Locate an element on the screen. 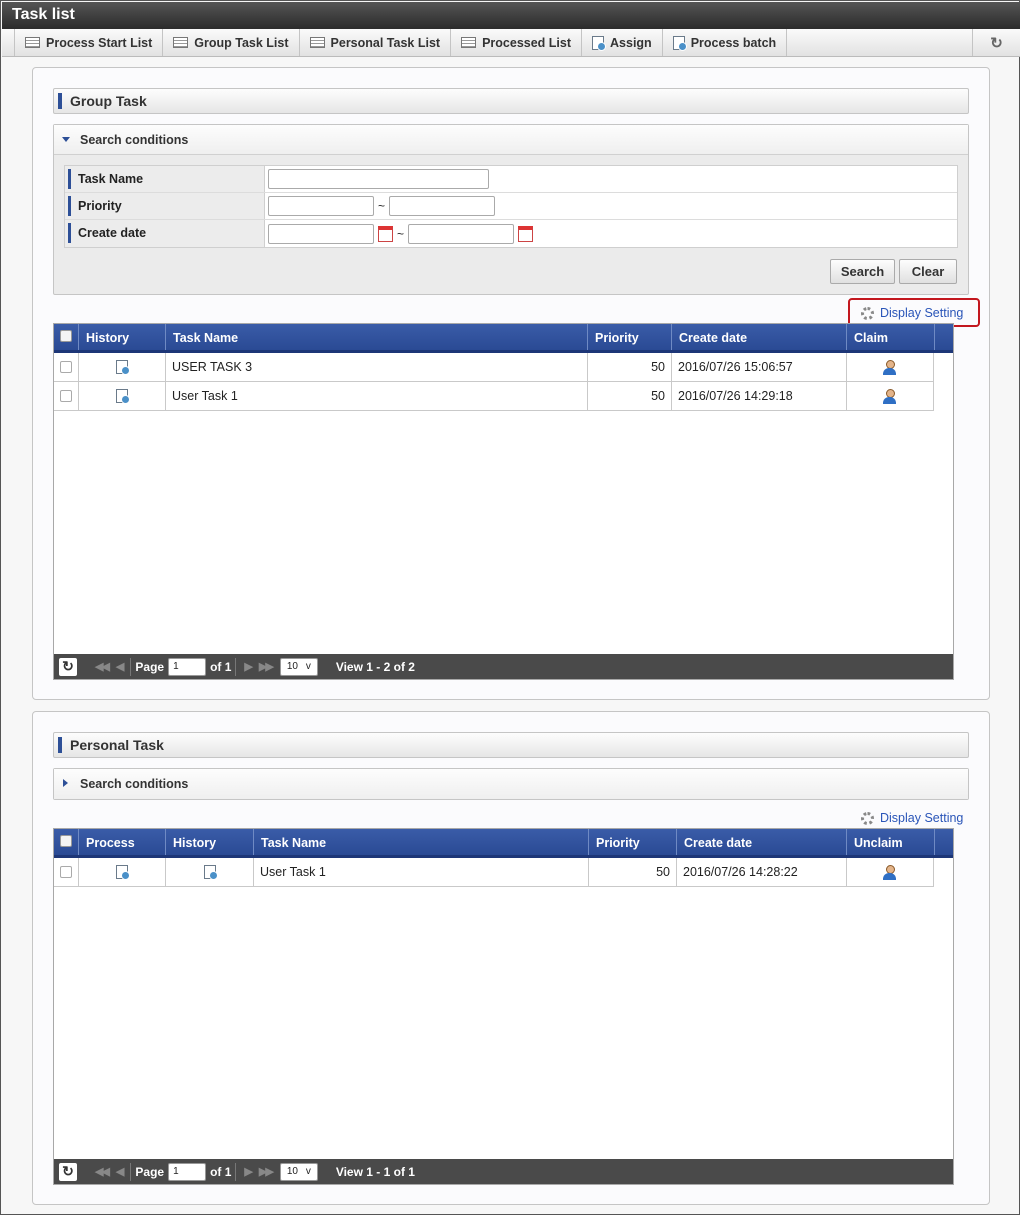 Image resolution: width=1020 pixels, height=1215 pixels. refresh-icon: ↻ is located at coordinates (996, 42).